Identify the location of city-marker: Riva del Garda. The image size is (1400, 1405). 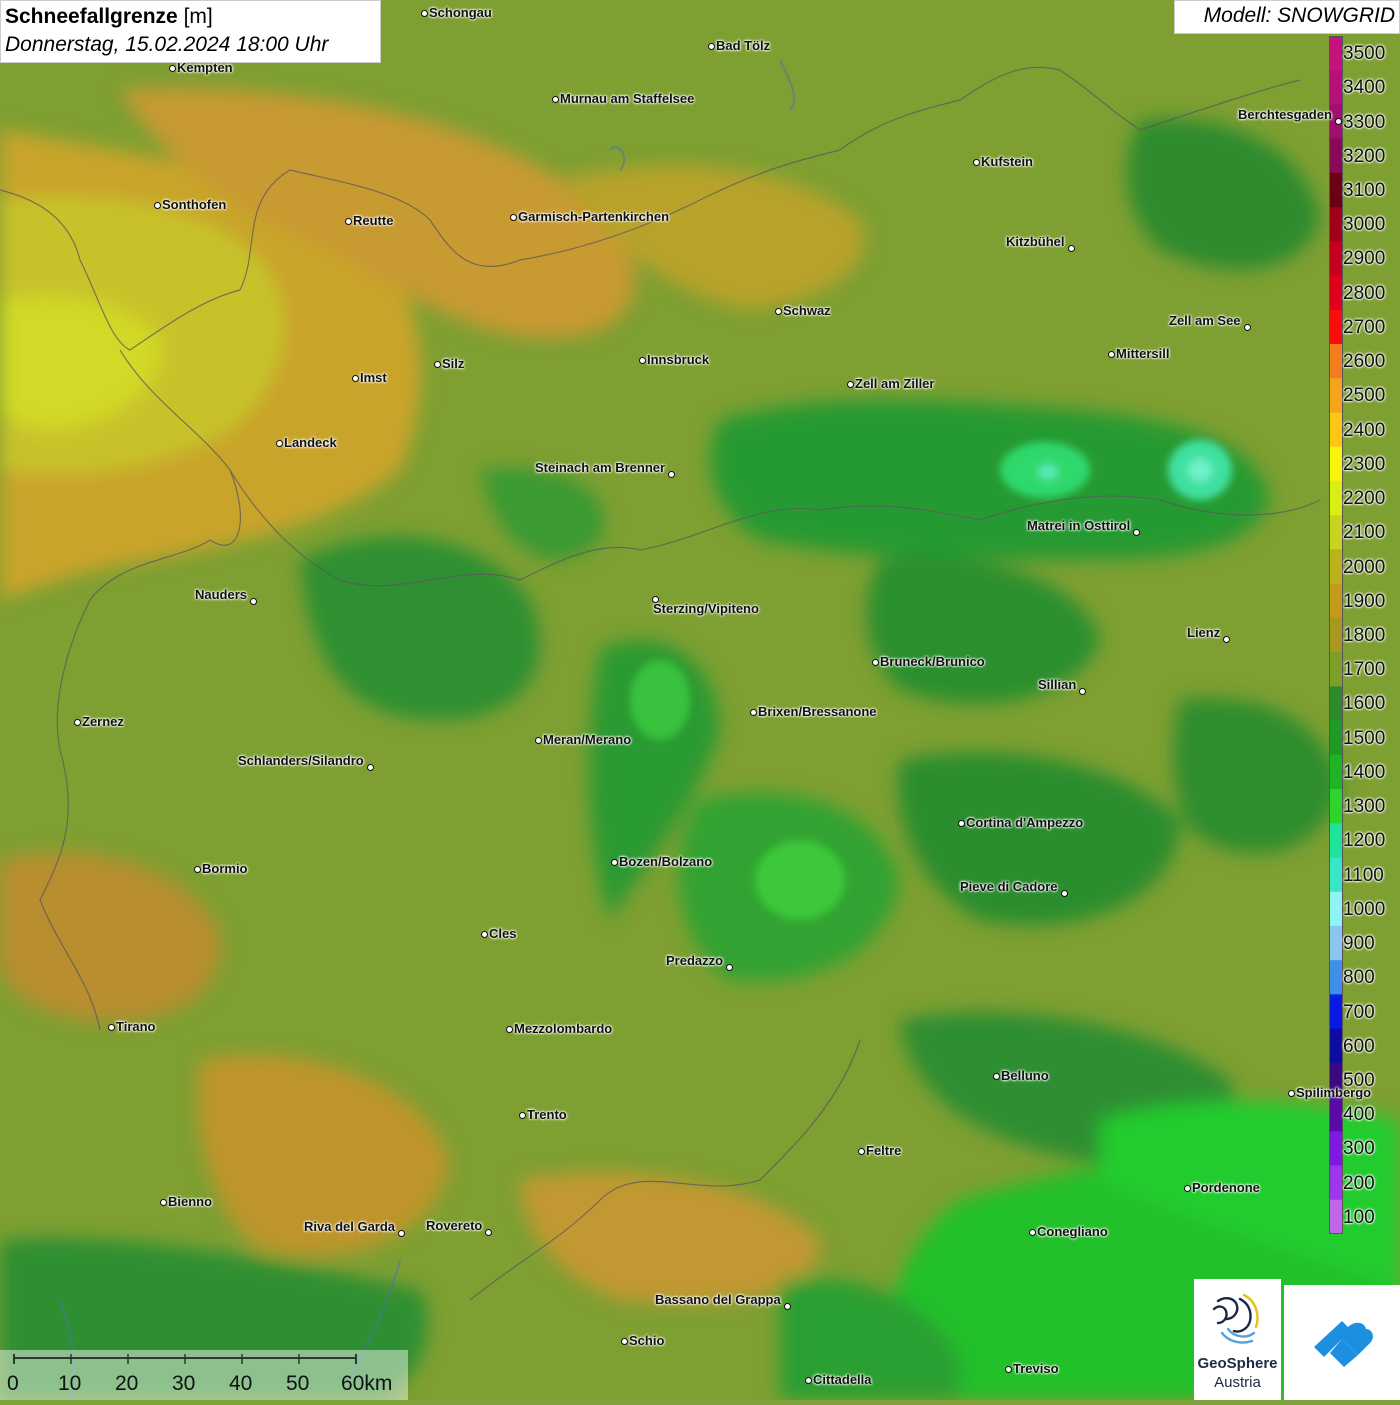
(354, 1228).